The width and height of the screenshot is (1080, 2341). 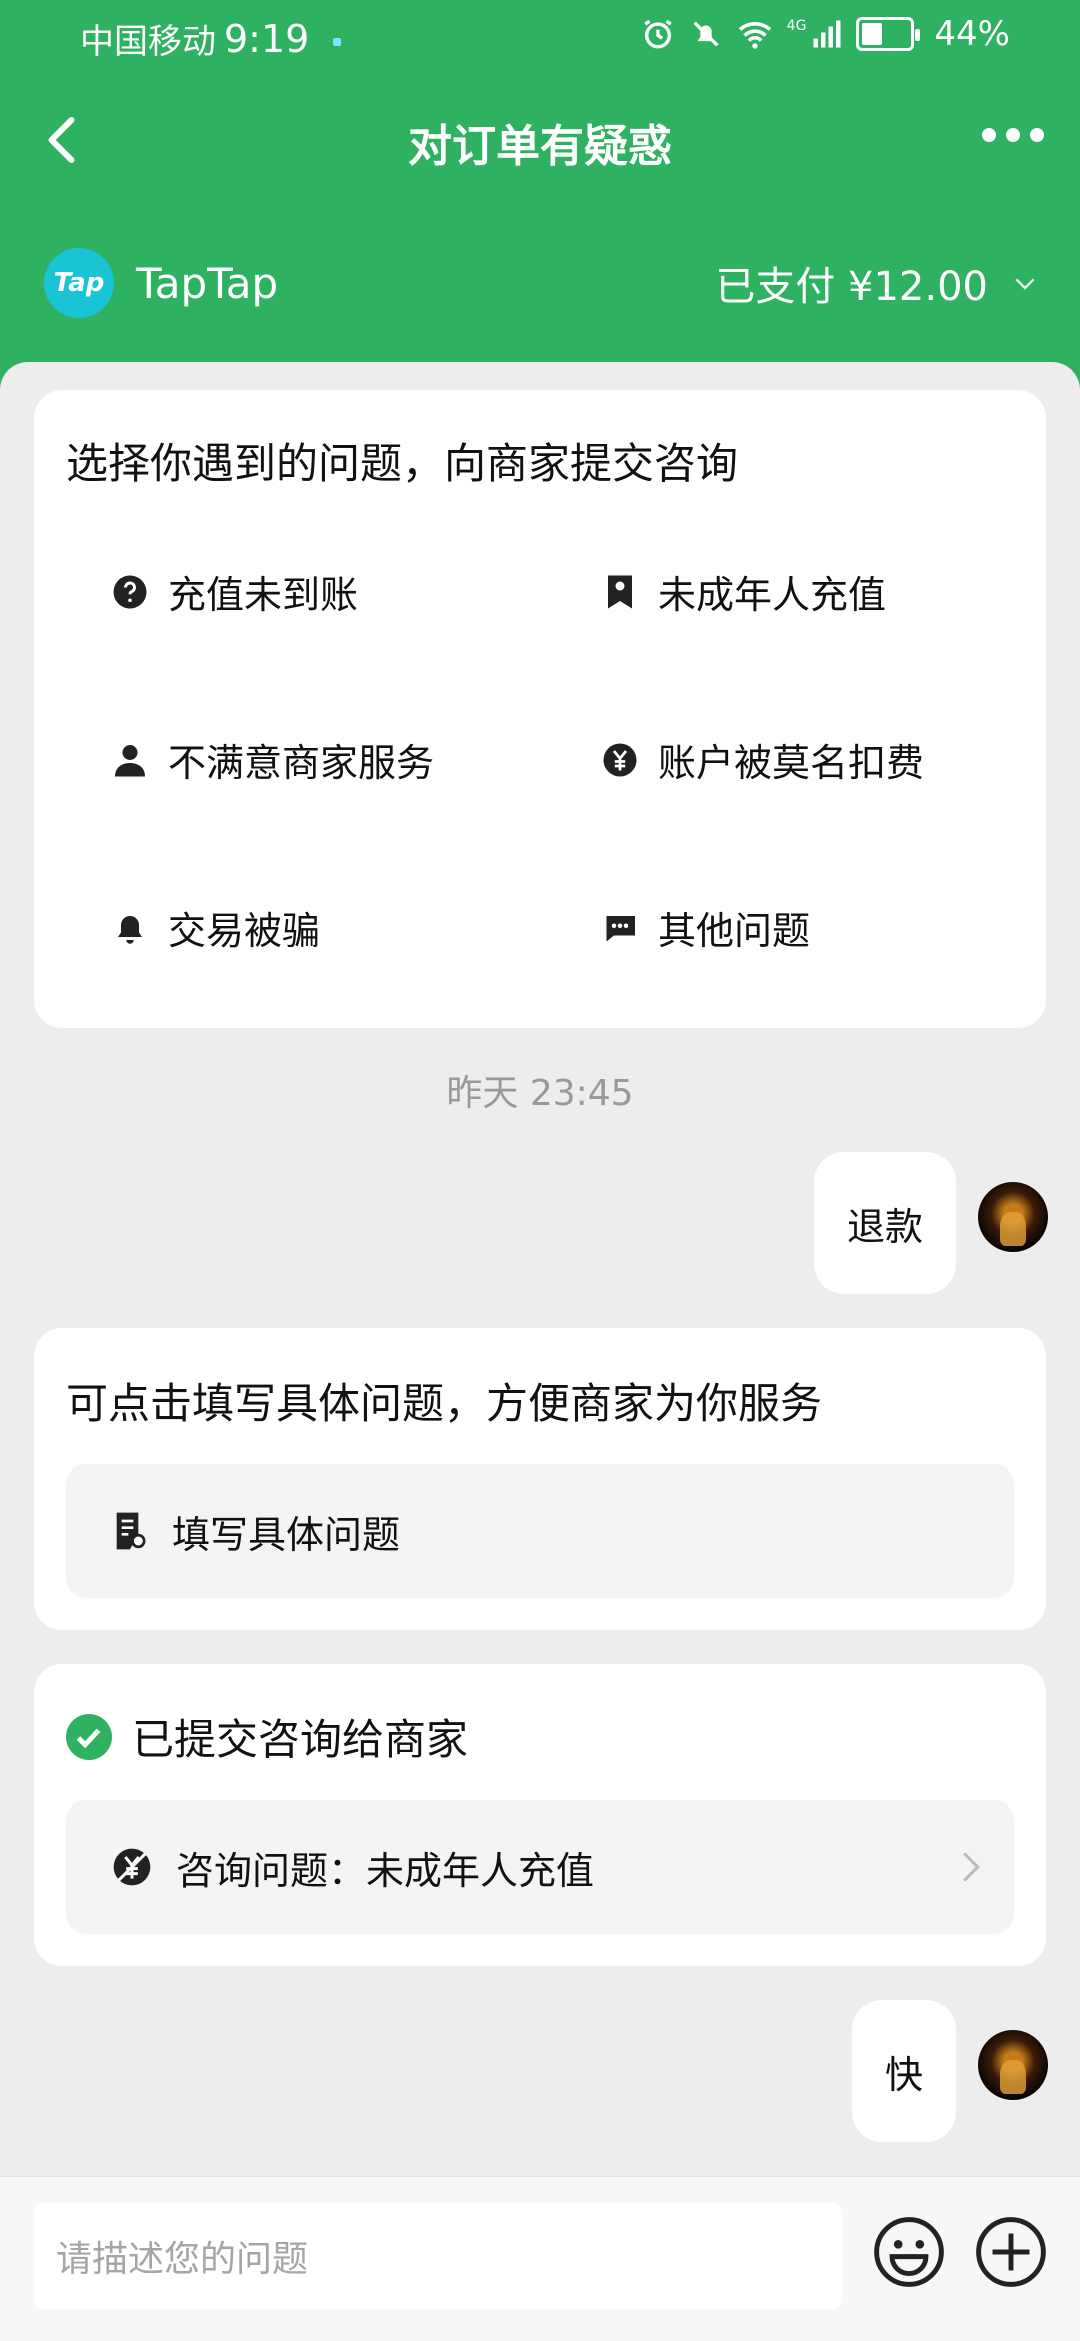 What do you see at coordinates (540, 146) in the screenshot?
I see `page-title: 对订单有疑惑` at bounding box center [540, 146].